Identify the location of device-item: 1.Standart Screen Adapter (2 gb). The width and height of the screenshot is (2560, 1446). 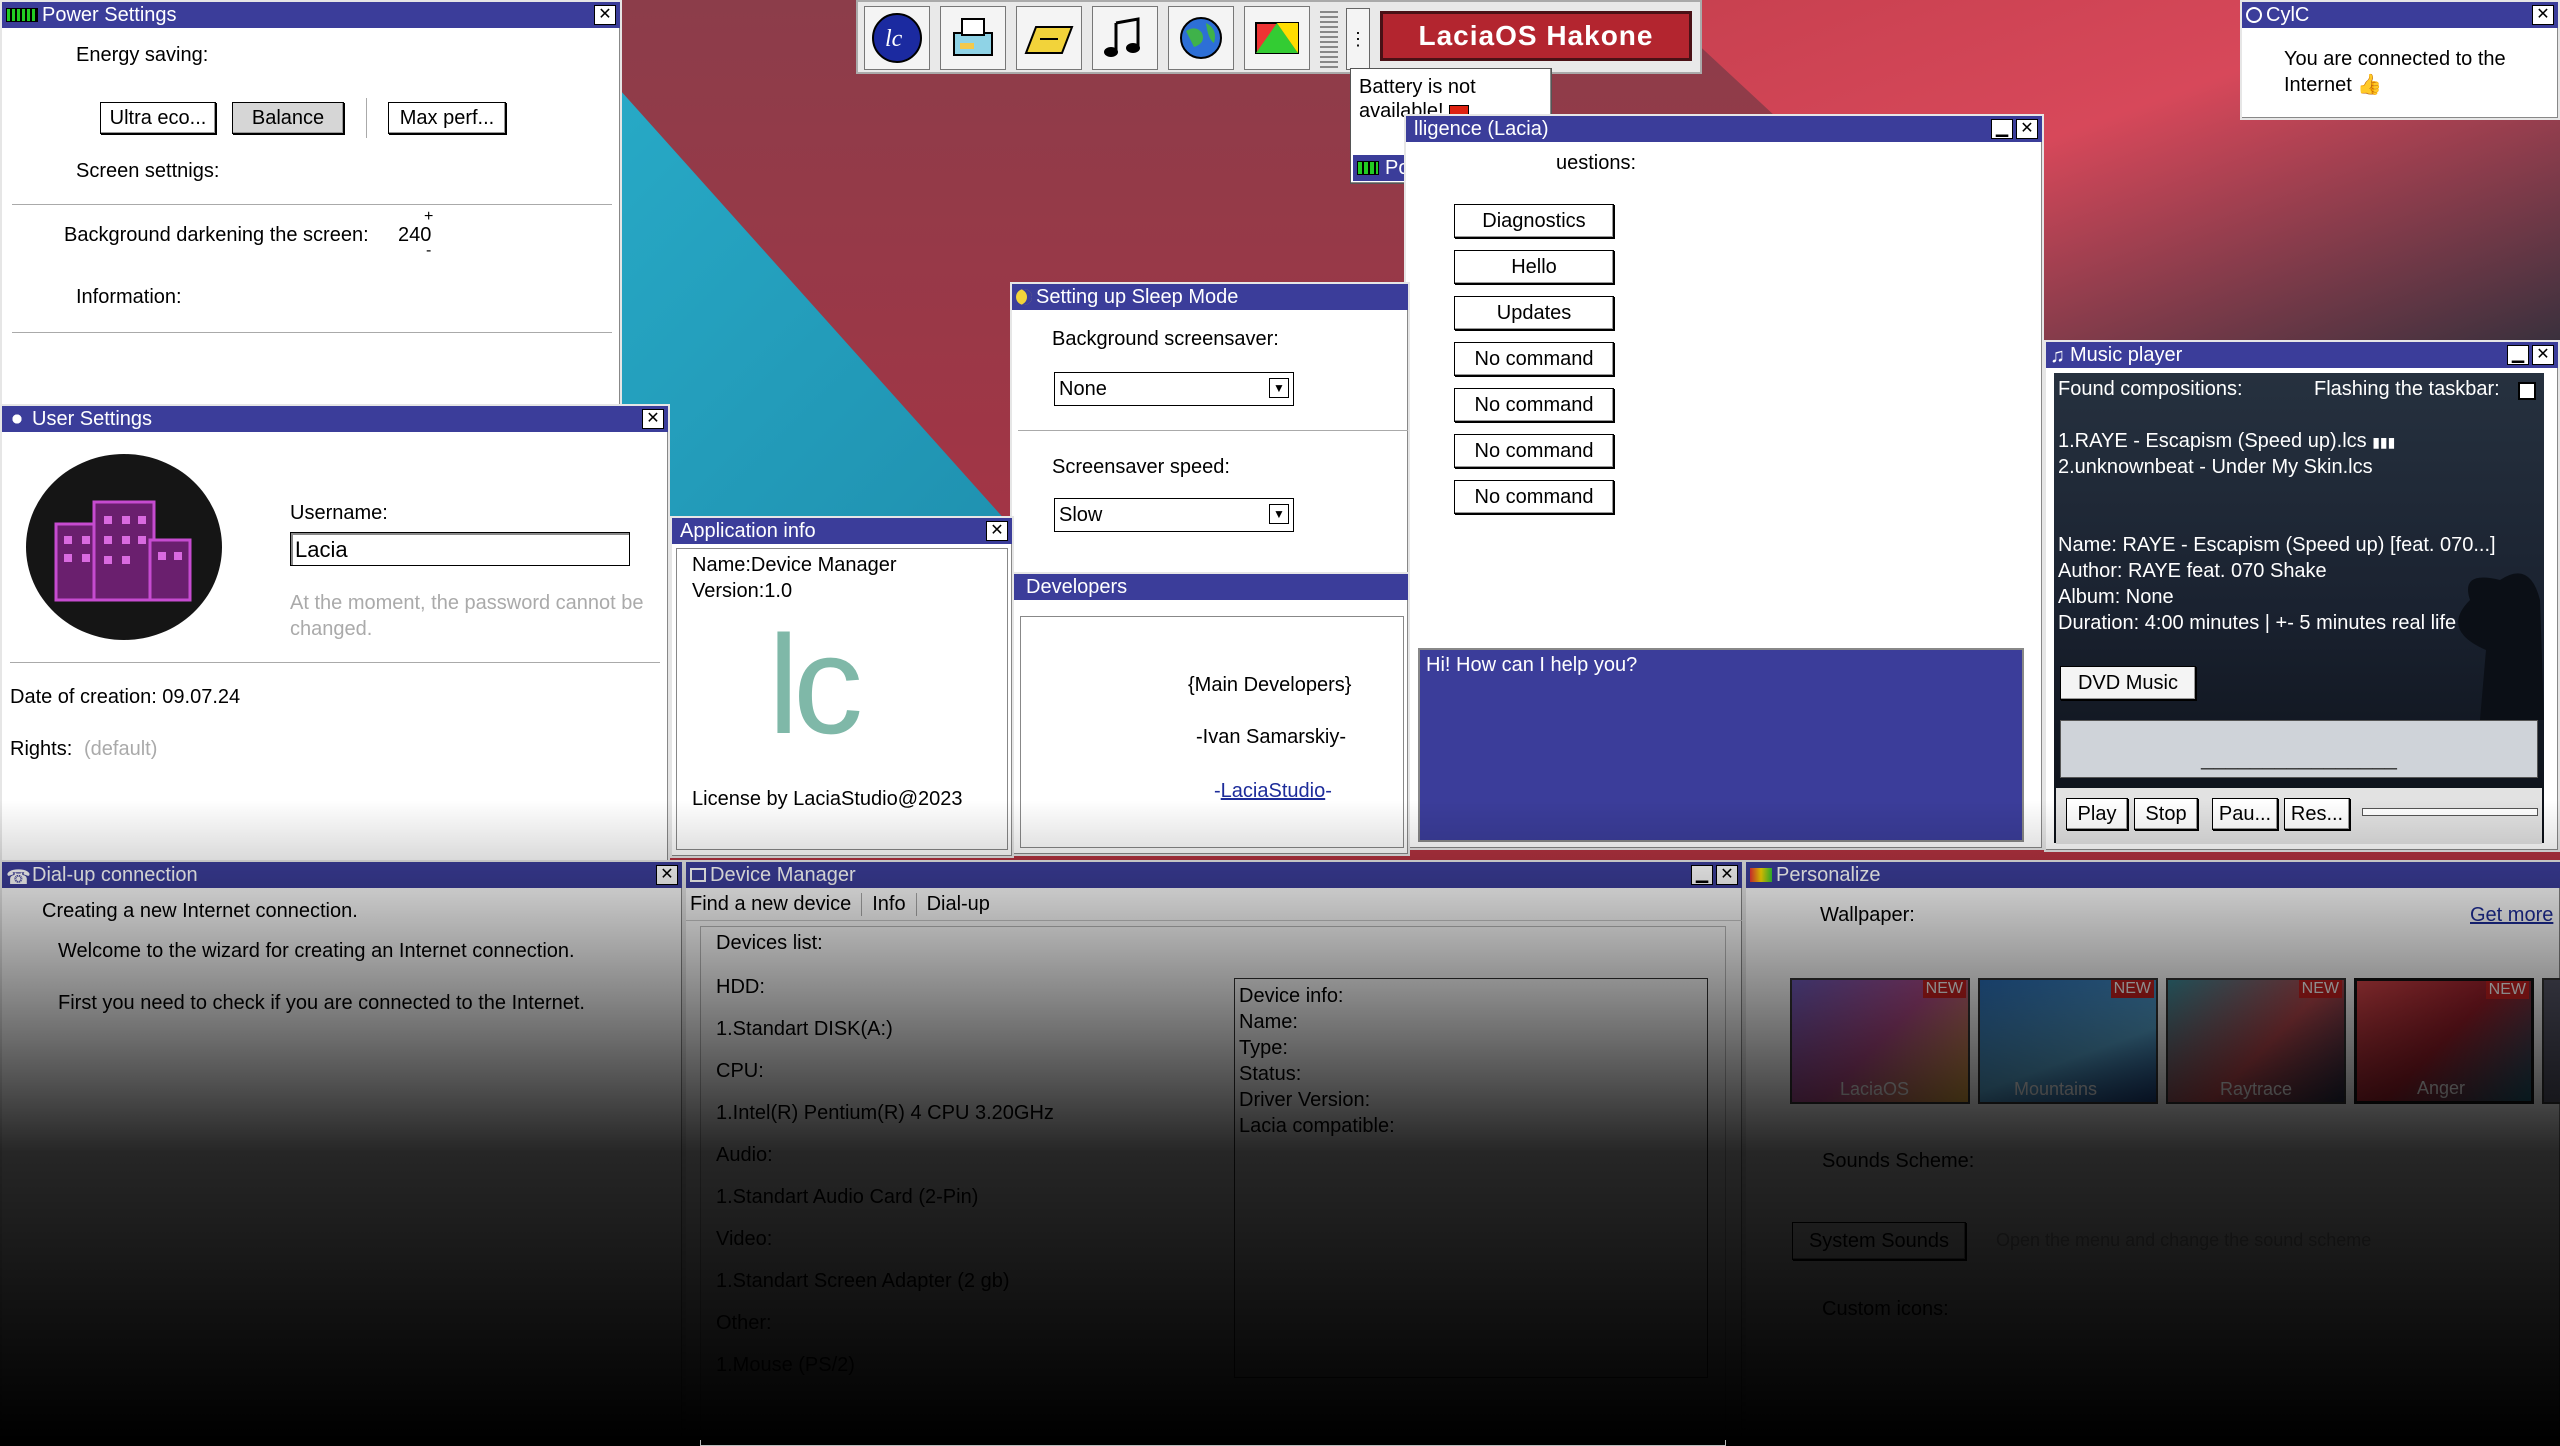
(863, 1281).